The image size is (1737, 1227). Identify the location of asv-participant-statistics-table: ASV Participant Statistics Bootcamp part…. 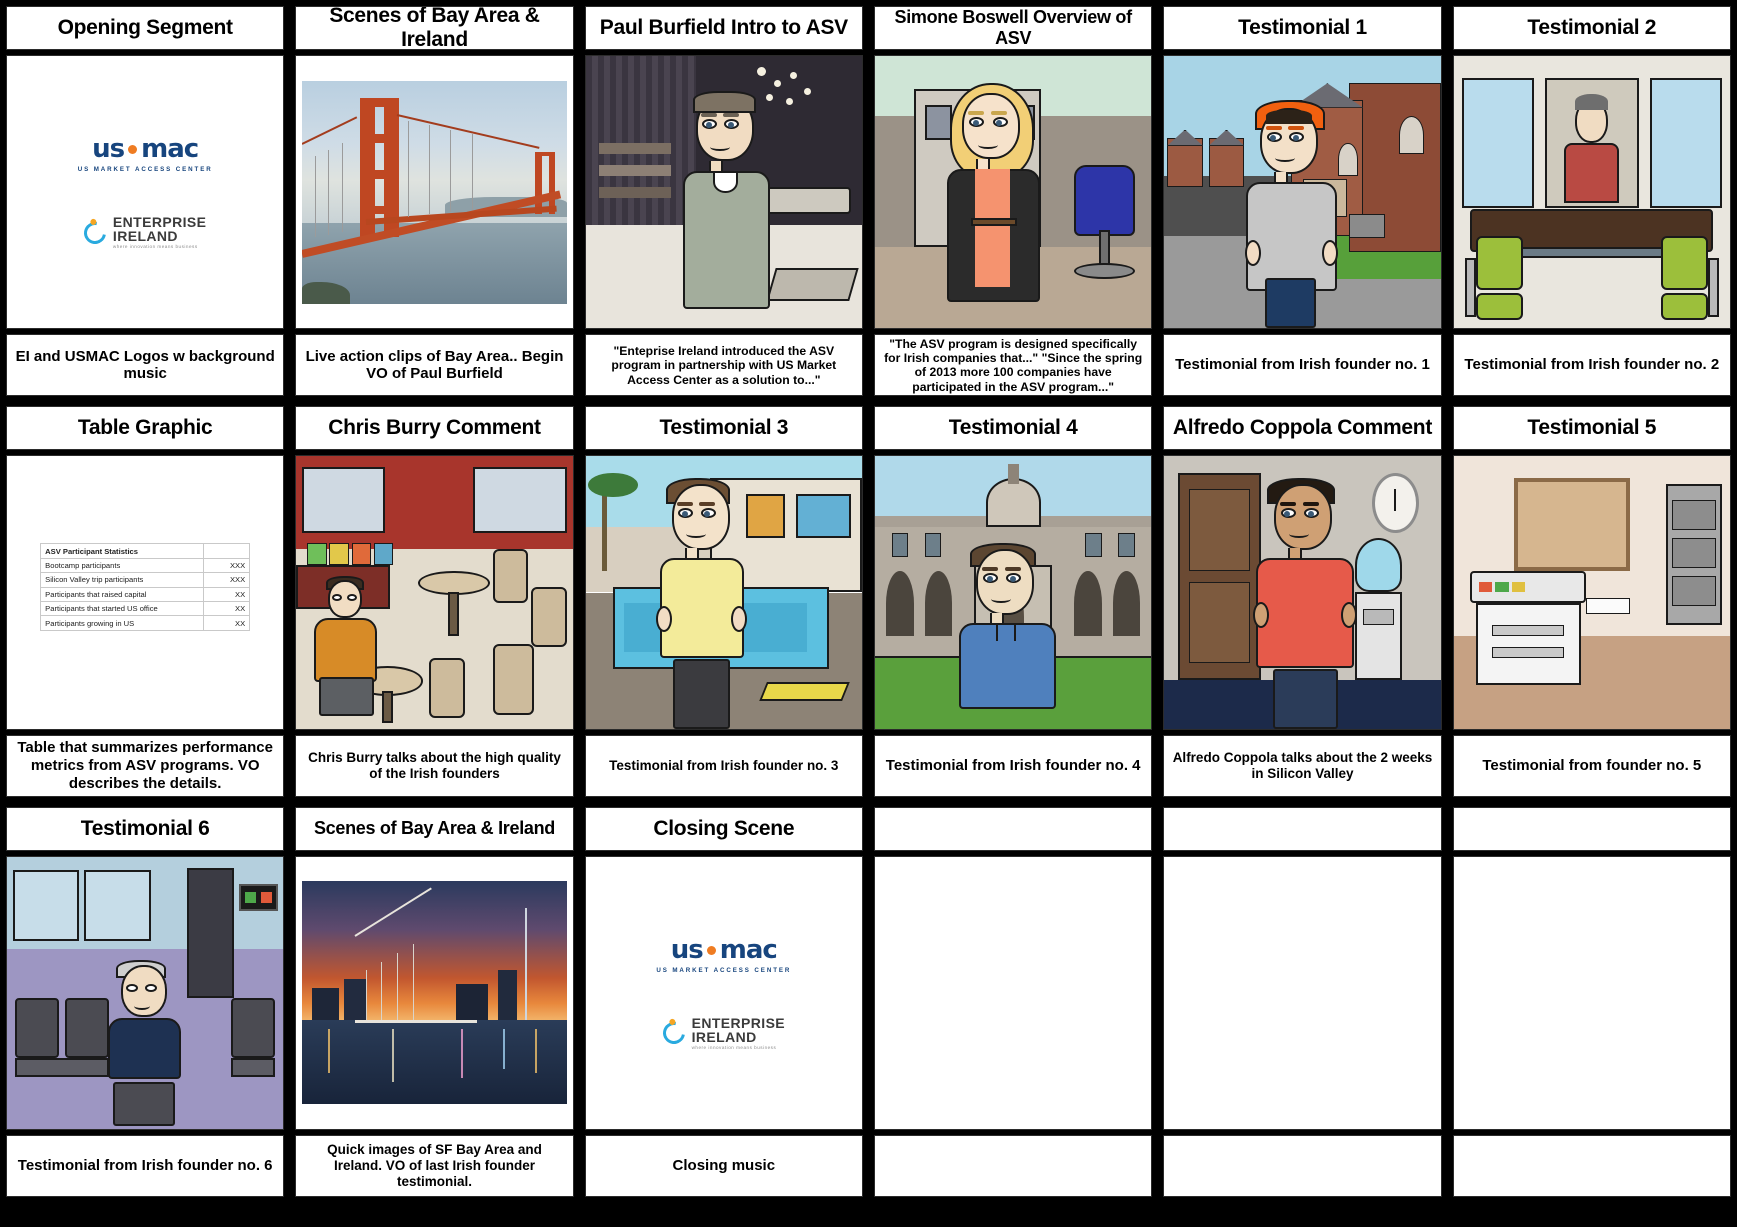
(145, 587).